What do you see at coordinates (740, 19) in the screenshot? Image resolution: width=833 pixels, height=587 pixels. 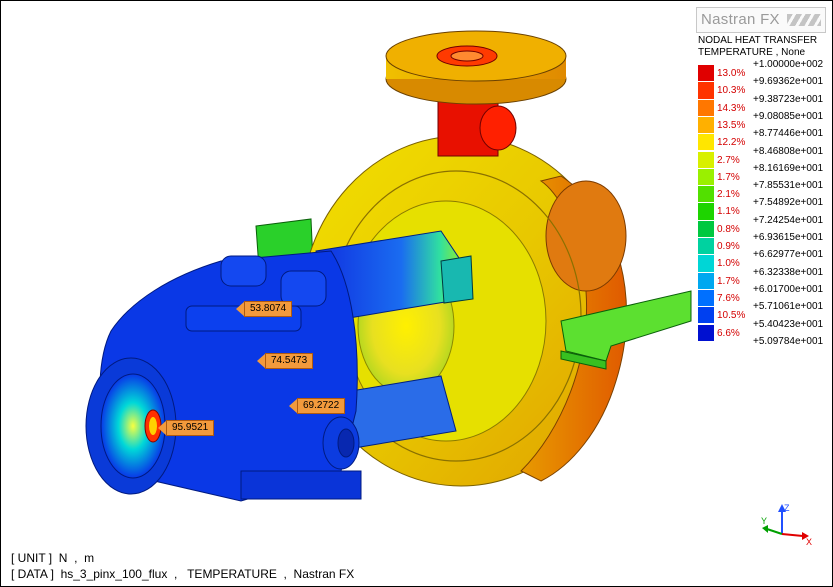 I see `logo-text: Nastran FX` at bounding box center [740, 19].